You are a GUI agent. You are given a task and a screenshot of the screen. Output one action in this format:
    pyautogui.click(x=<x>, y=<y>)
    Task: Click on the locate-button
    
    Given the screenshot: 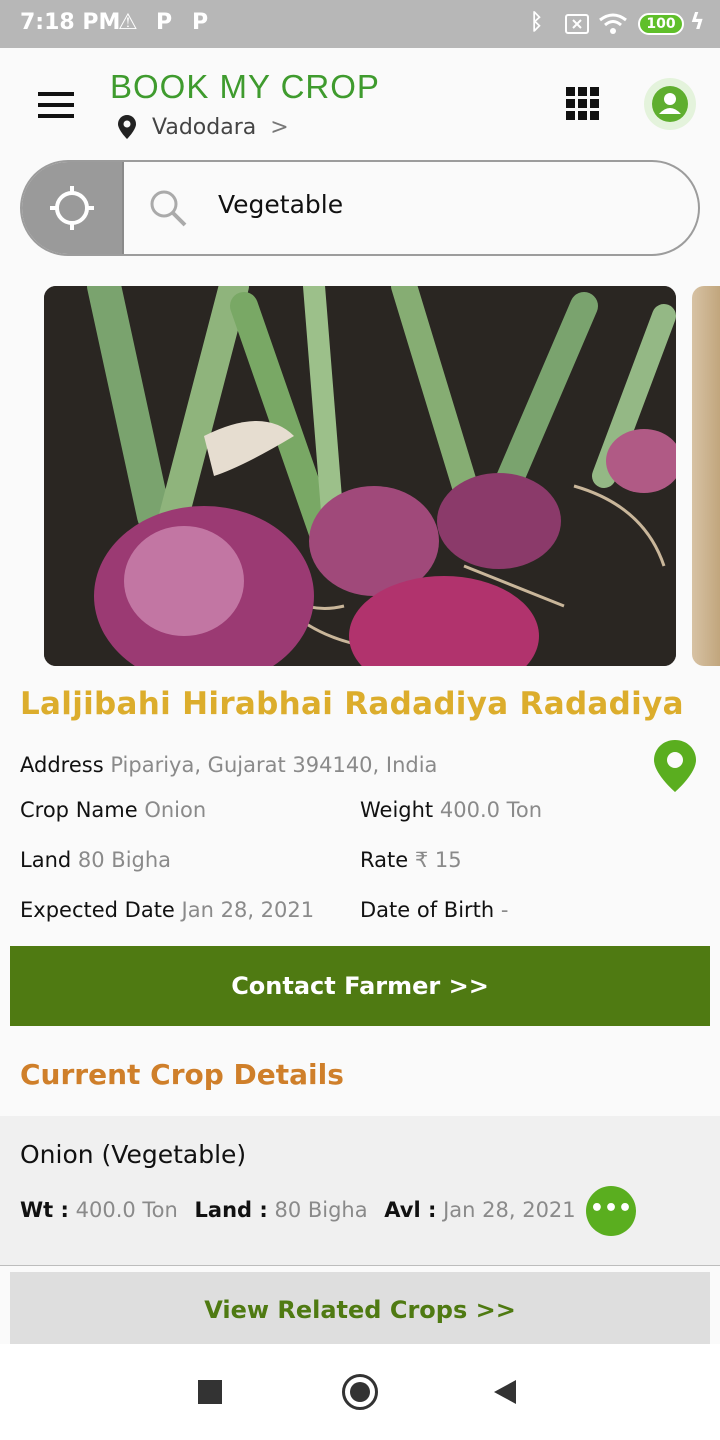 What is the action you would take?
    pyautogui.click(x=73, y=208)
    